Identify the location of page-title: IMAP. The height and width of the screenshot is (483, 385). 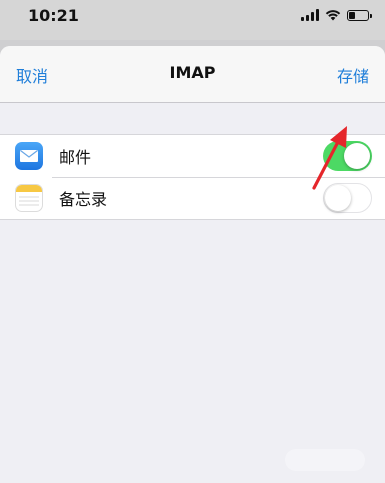
(192, 72).